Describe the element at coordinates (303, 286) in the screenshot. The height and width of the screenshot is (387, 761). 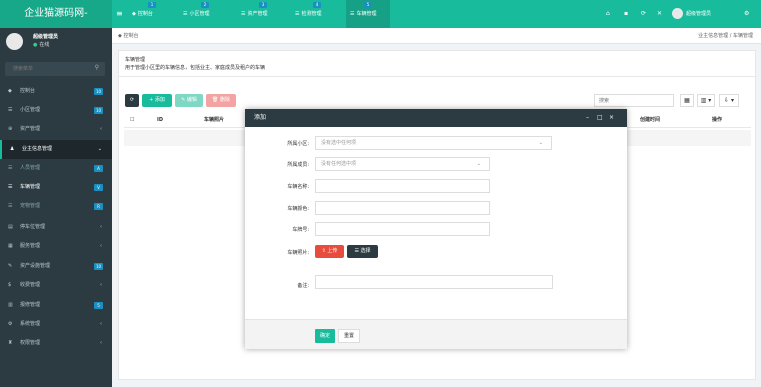
I see `field-label: 备注:` at that location.